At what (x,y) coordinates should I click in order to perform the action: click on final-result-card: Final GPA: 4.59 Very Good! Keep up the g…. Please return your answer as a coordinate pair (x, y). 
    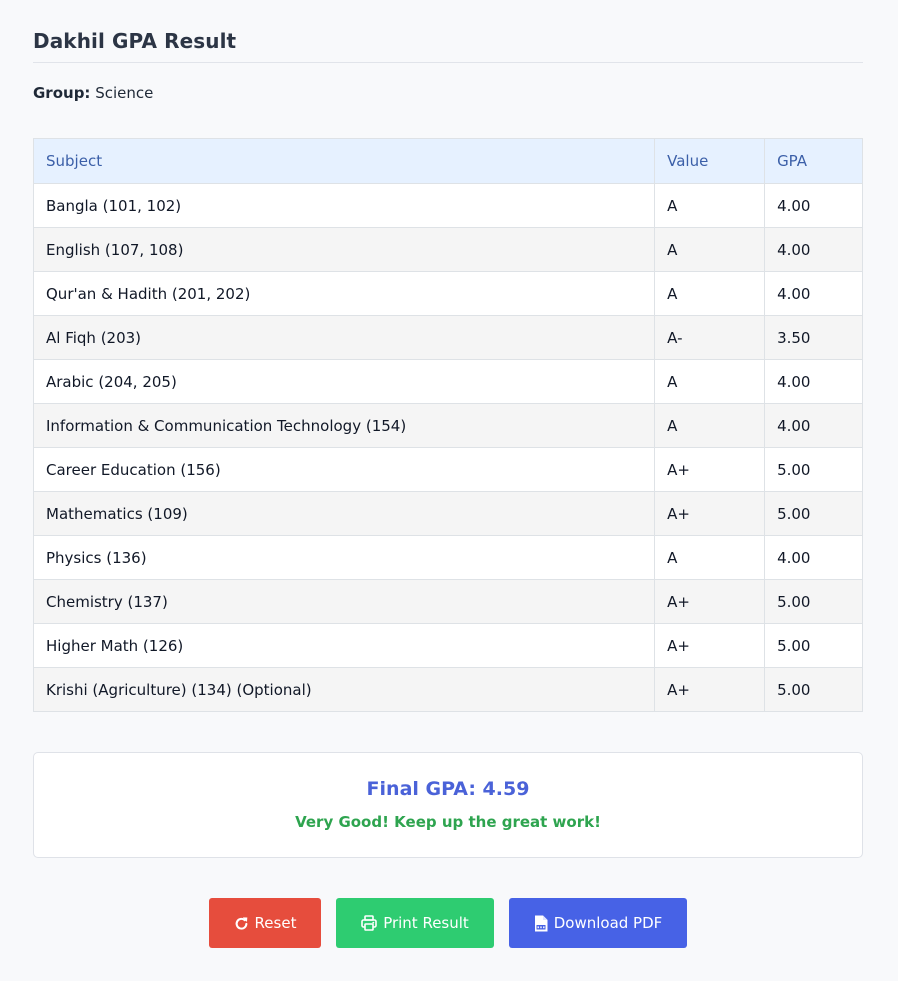
    Looking at the image, I should click on (448, 805).